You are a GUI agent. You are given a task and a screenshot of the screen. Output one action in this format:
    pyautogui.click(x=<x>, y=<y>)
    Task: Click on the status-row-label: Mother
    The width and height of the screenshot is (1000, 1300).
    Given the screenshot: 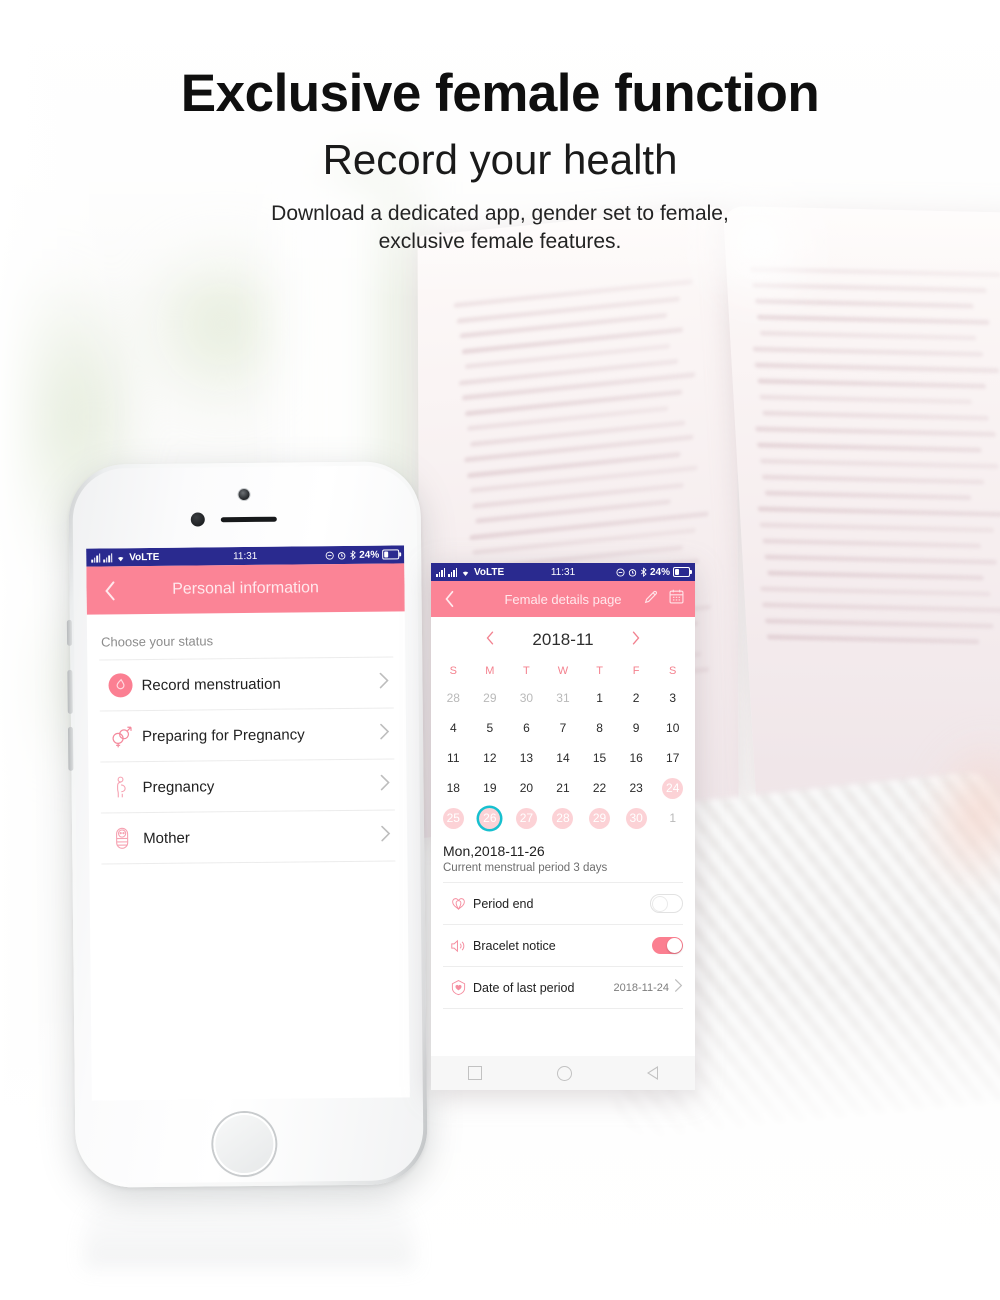 What is the action you would take?
    pyautogui.click(x=166, y=838)
    